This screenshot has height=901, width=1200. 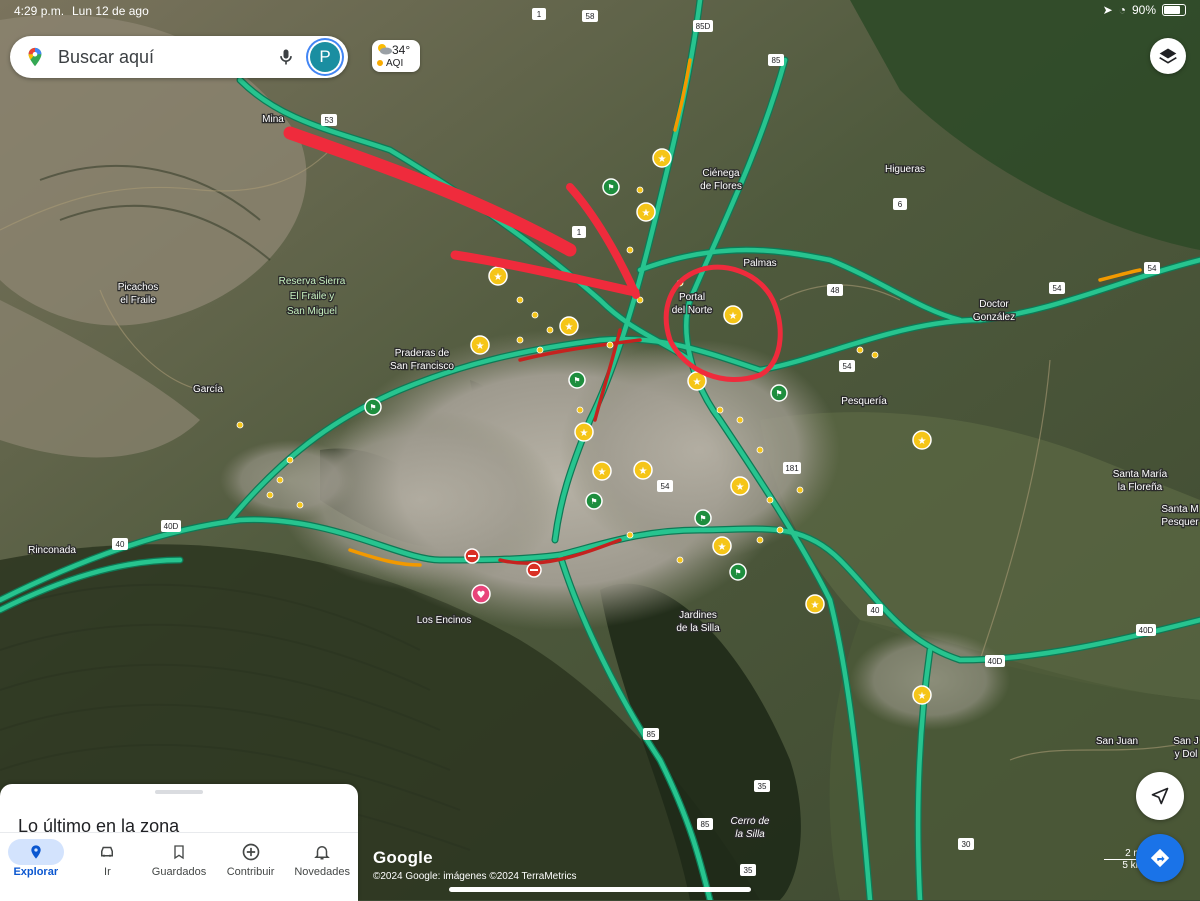 What do you see at coordinates (52, 550) in the screenshot?
I see `label-rinconada: Rinconada` at bounding box center [52, 550].